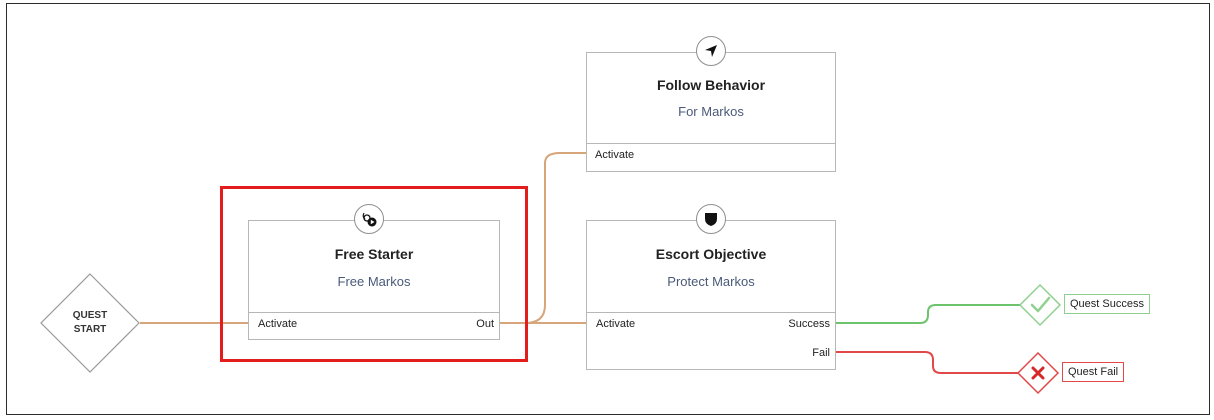 The width and height of the screenshot is (1214, 420). I want to click on follow-behavior-node: Follow Behavior For Markos Activate, so click(711, 112).